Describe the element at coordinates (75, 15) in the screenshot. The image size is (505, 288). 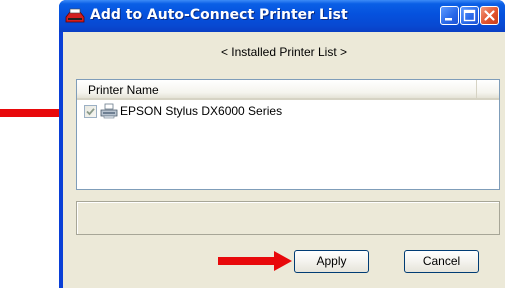
I see `printer-app-icon` at that location.